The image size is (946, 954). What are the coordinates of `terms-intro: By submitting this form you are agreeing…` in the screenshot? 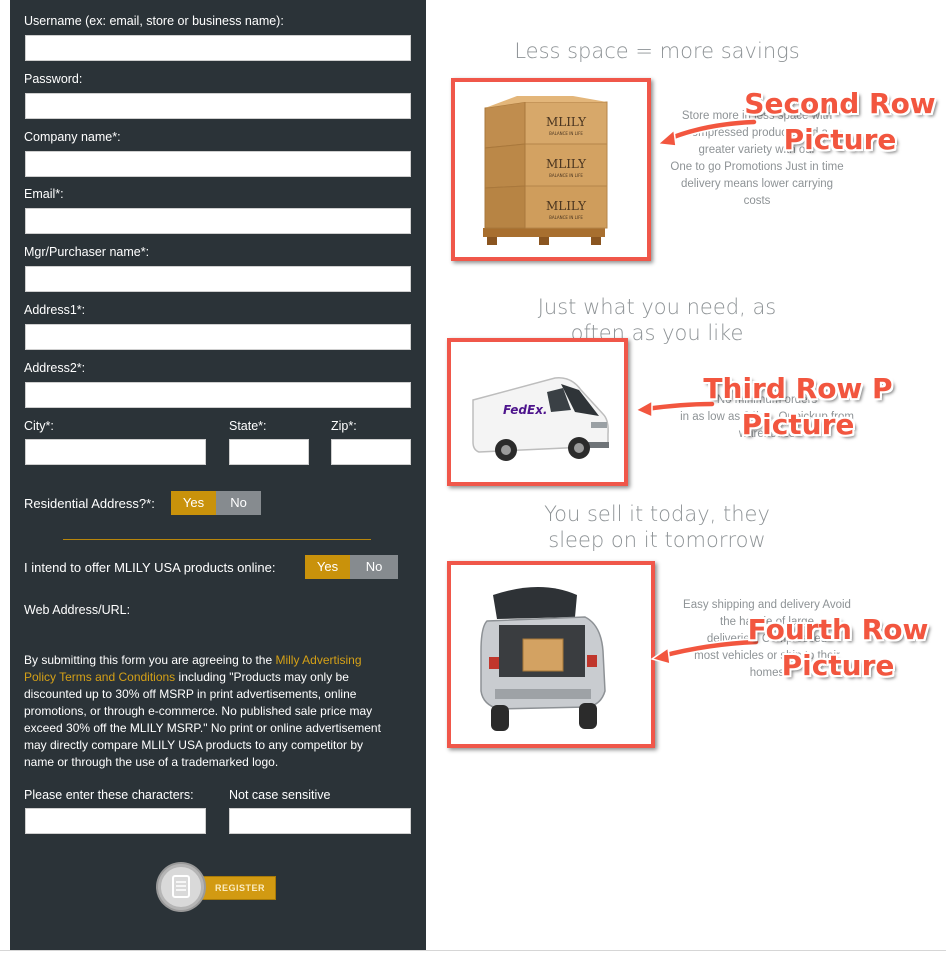 It's located at (150, 660).